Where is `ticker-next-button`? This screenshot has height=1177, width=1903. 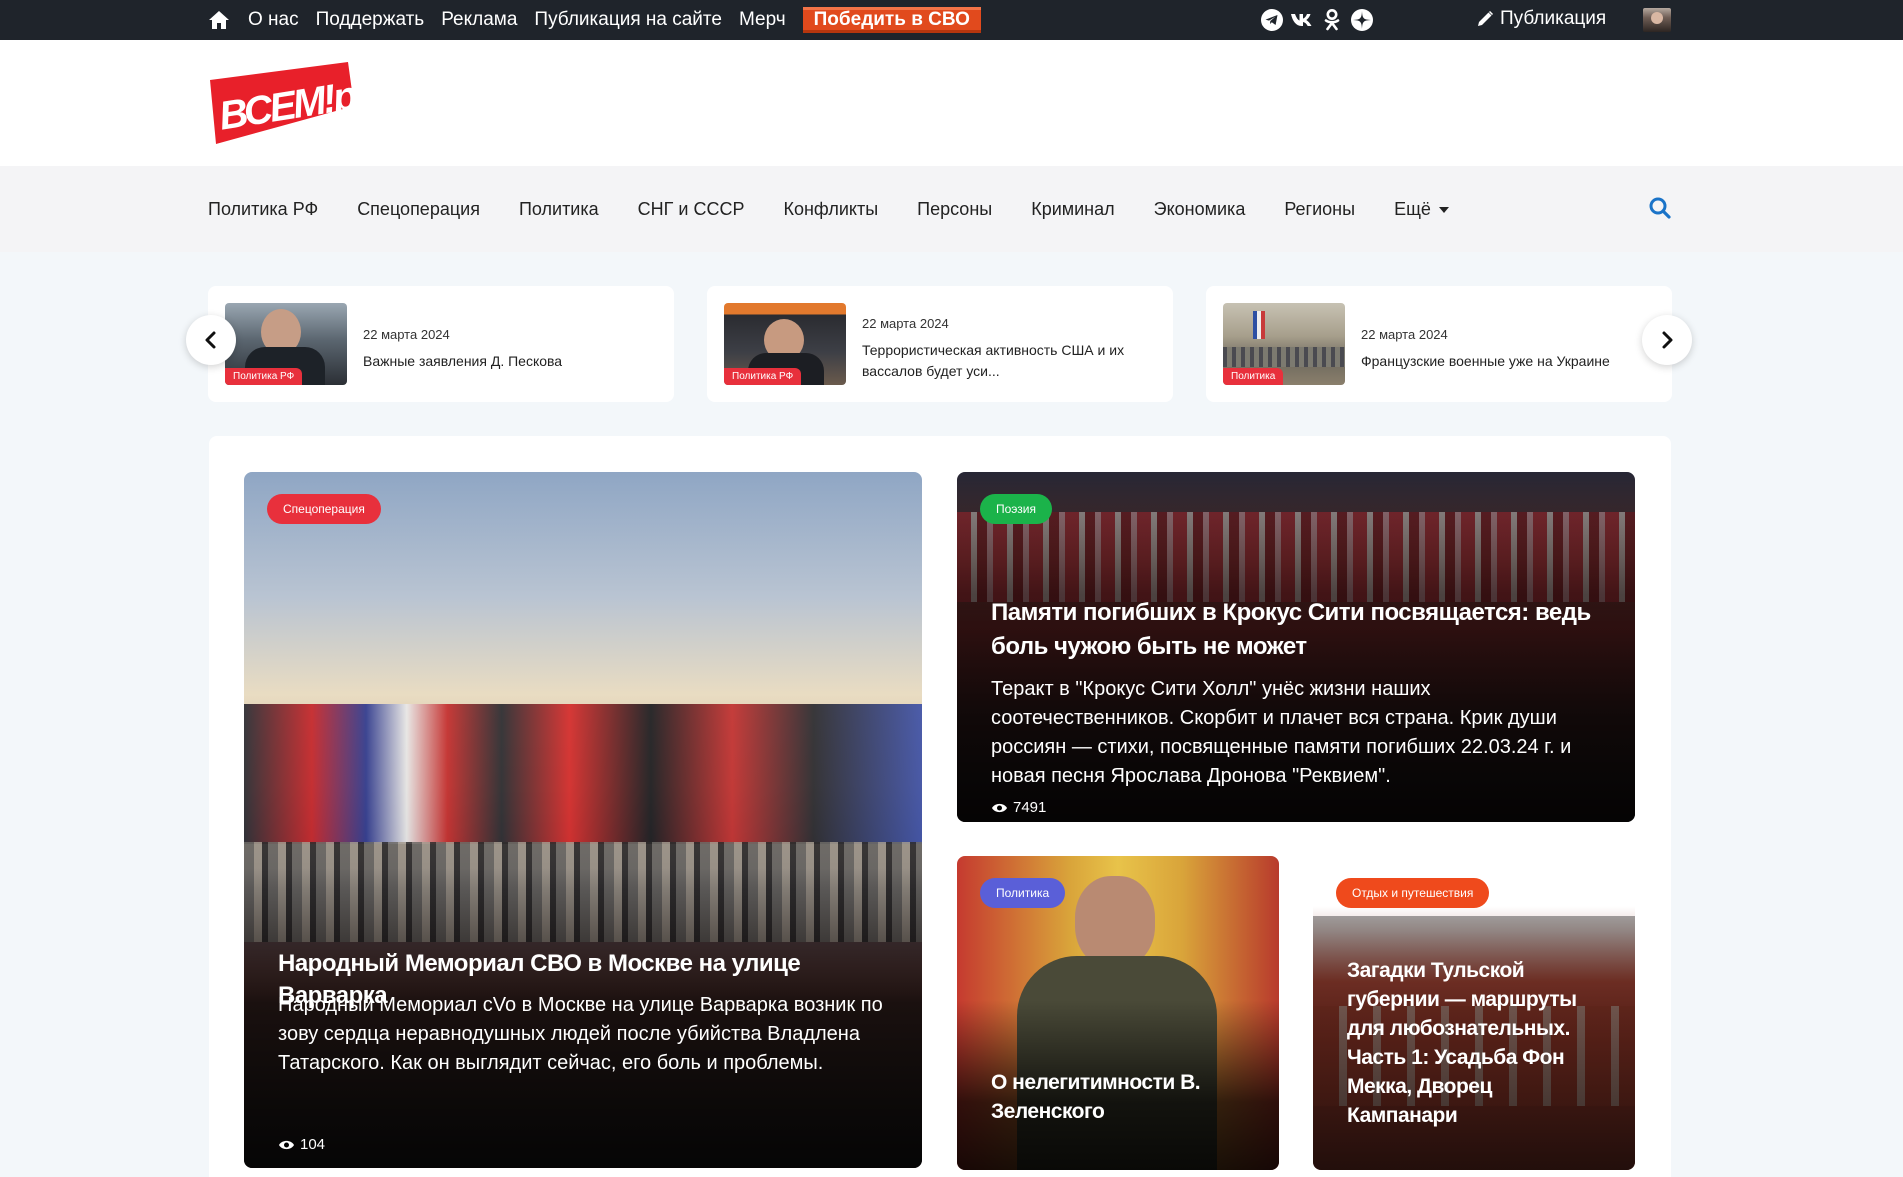 ticker-next-button is located at coordinates (1667, 340).